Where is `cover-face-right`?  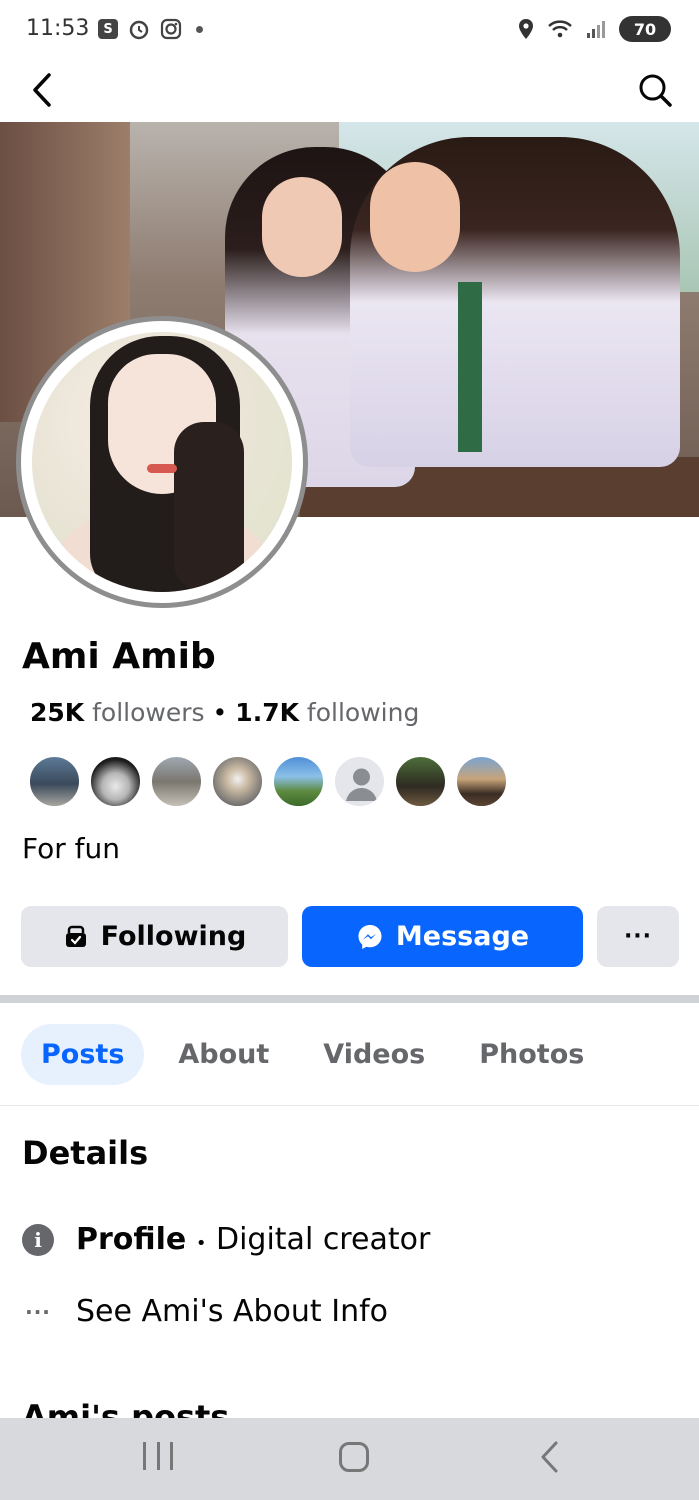 cover-face-right is located at coordinates (415, 217).